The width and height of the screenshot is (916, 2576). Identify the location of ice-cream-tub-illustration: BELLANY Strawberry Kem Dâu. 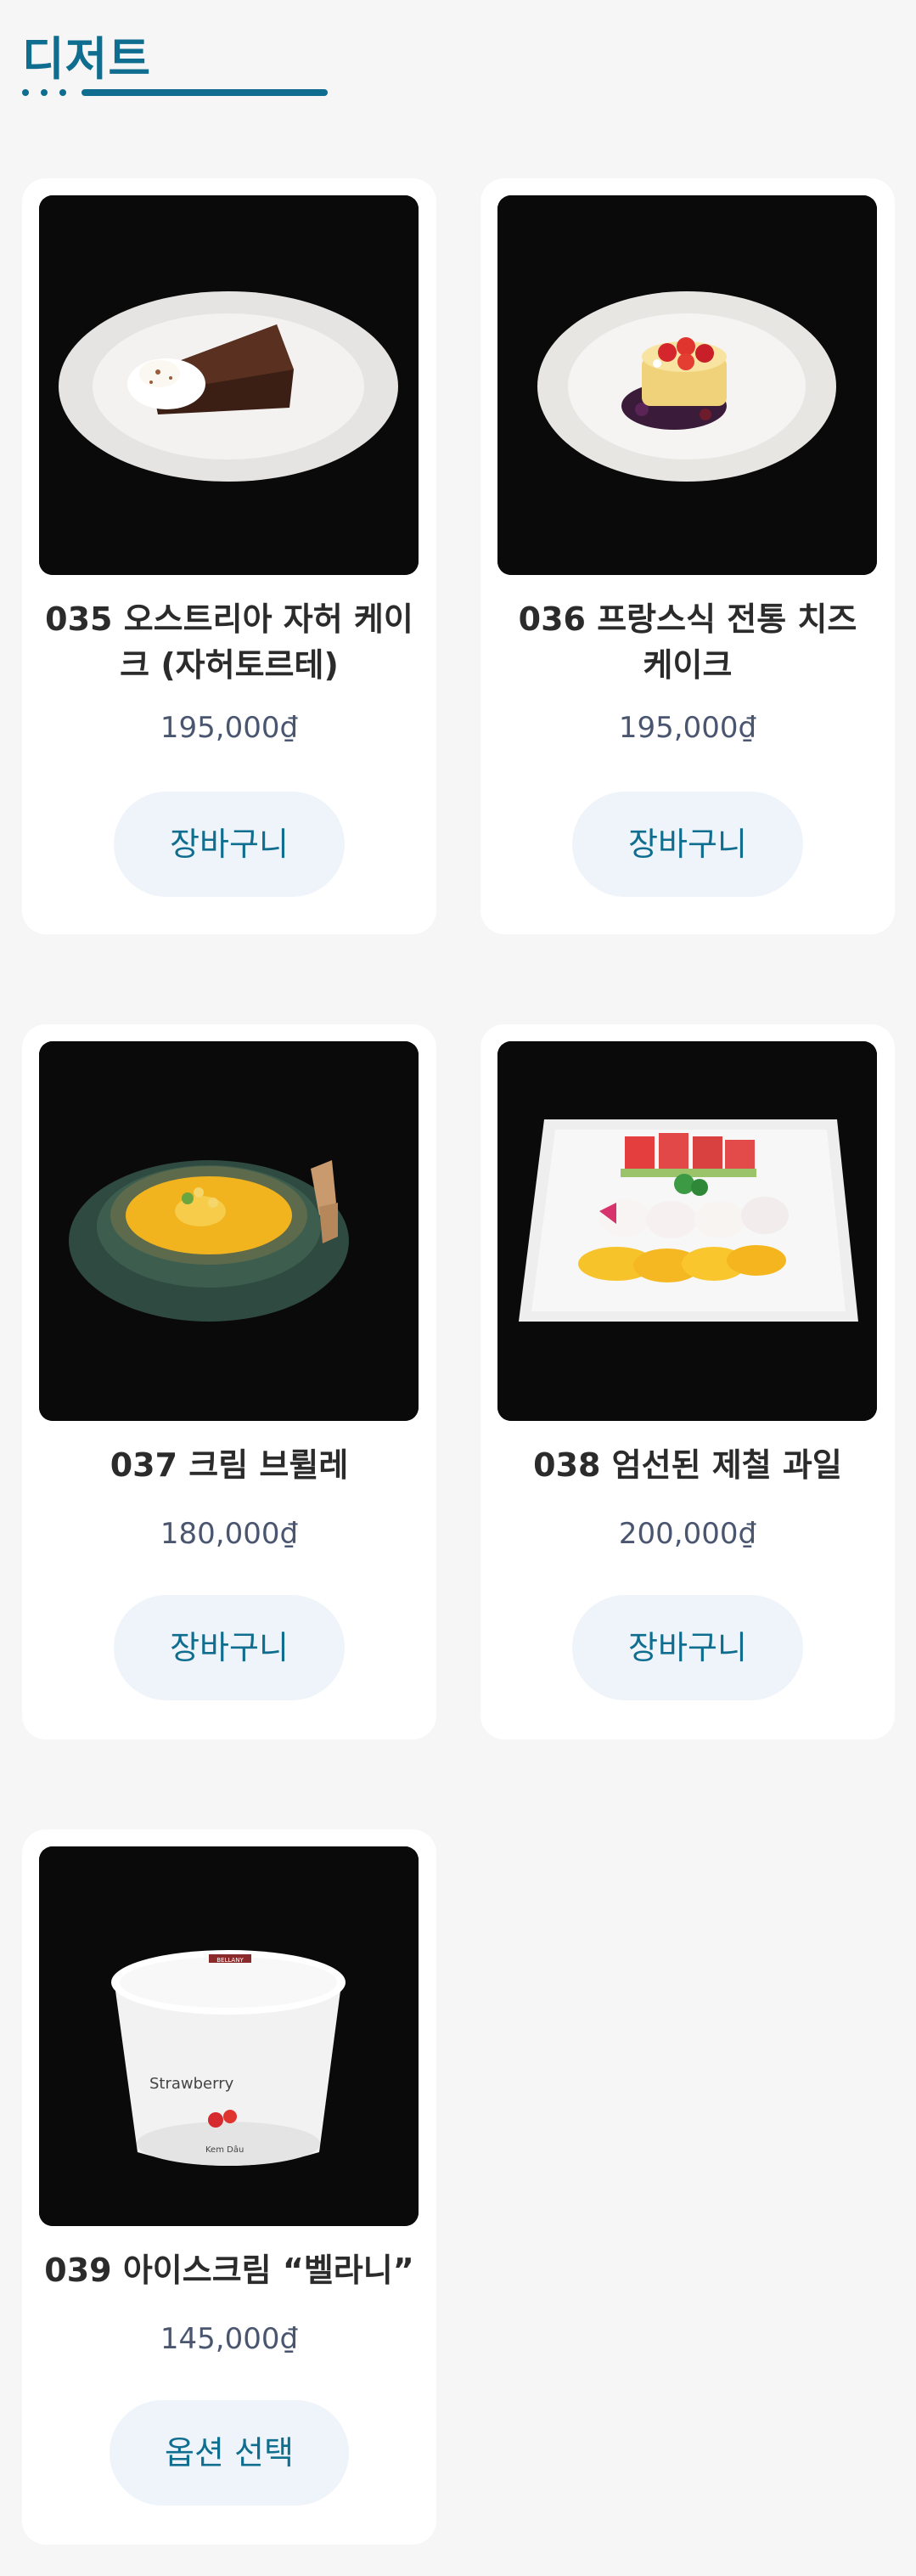
(229, 2036).